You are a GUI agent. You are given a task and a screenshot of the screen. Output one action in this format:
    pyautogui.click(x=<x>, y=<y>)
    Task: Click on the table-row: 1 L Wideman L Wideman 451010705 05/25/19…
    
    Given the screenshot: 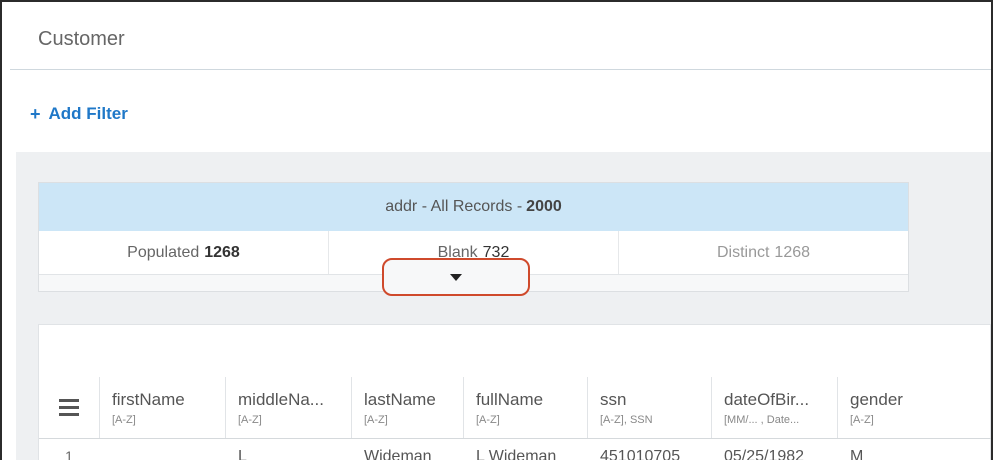 What is the action you would take?
    pyautogui.click(x=515, y=450)
    